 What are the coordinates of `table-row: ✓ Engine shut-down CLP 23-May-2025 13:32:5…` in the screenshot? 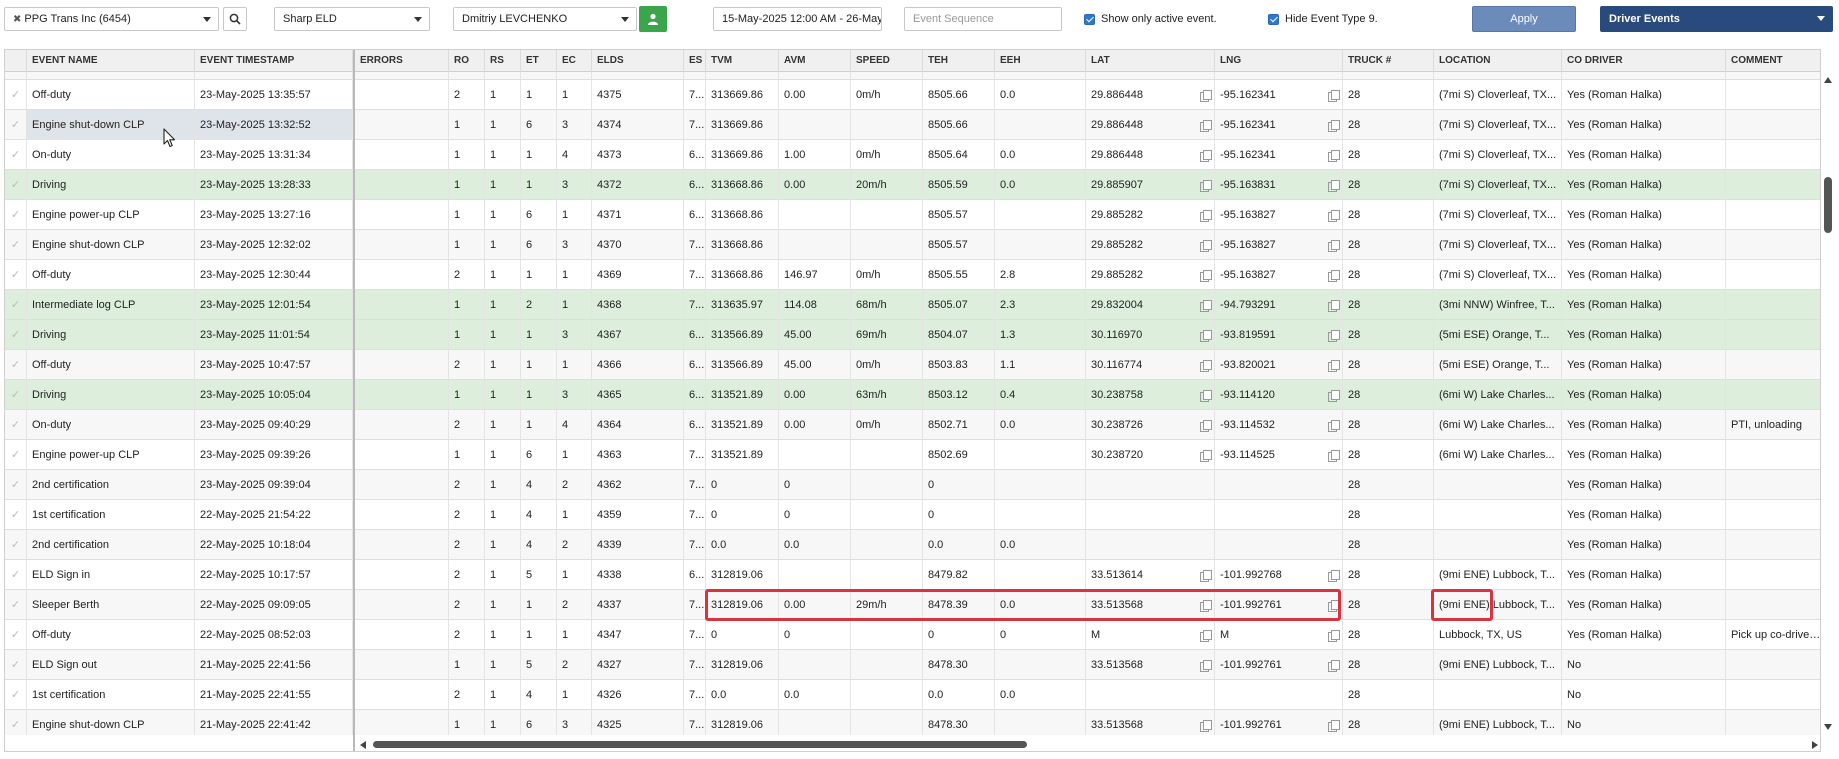 It's located at (912, 125).